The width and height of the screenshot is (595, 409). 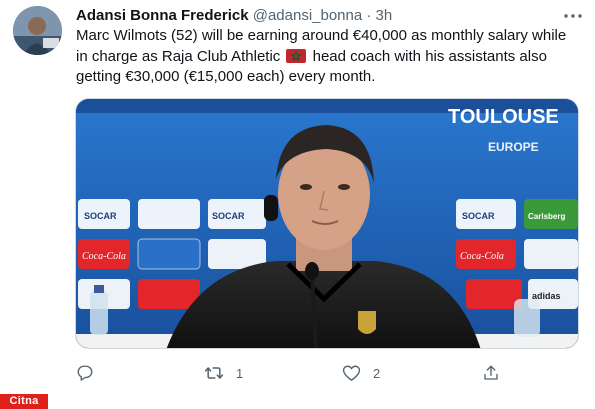 I want to click on banner-text: TOULOUSE, so click(x=503, y=117).